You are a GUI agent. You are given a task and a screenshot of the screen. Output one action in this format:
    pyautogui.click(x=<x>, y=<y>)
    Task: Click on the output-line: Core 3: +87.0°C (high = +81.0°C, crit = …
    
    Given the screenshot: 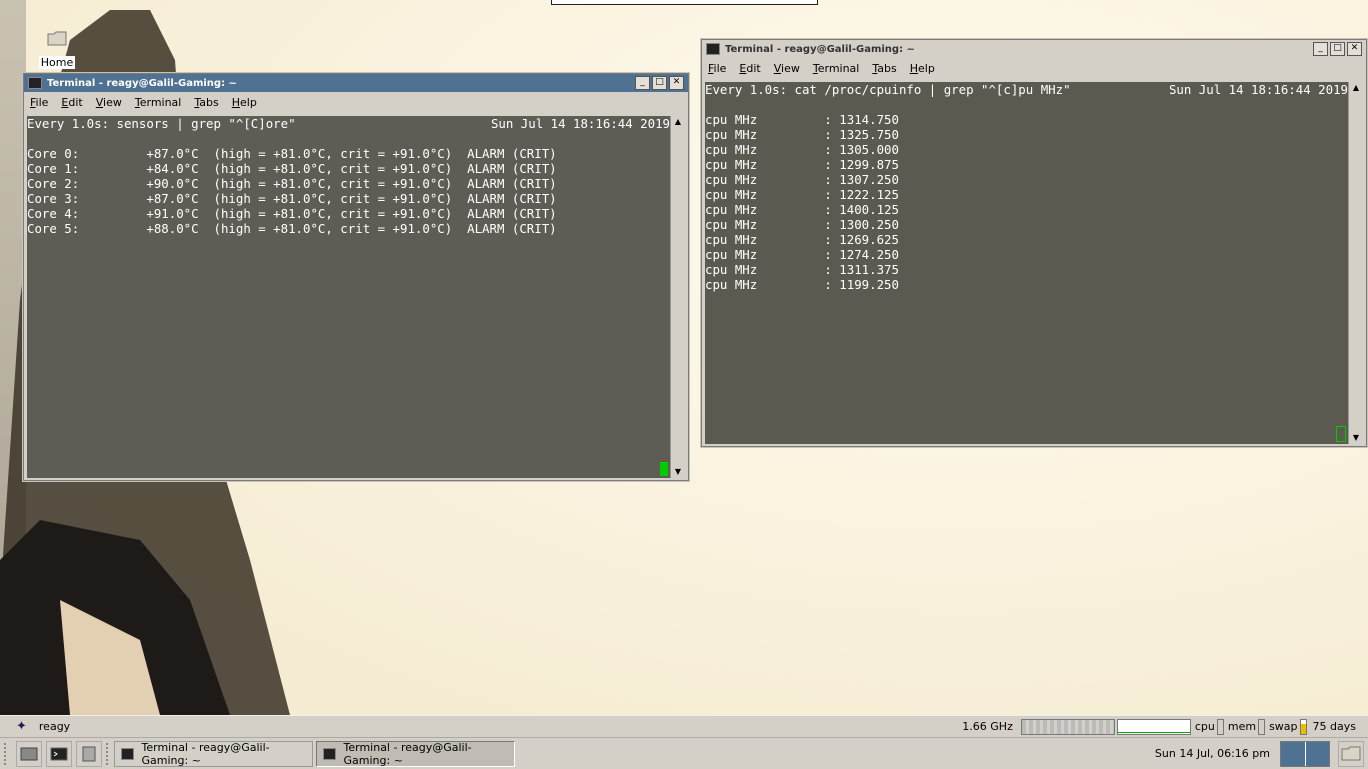 What is the action you would take?
    pyautogui.click(x=292, y=198)
    